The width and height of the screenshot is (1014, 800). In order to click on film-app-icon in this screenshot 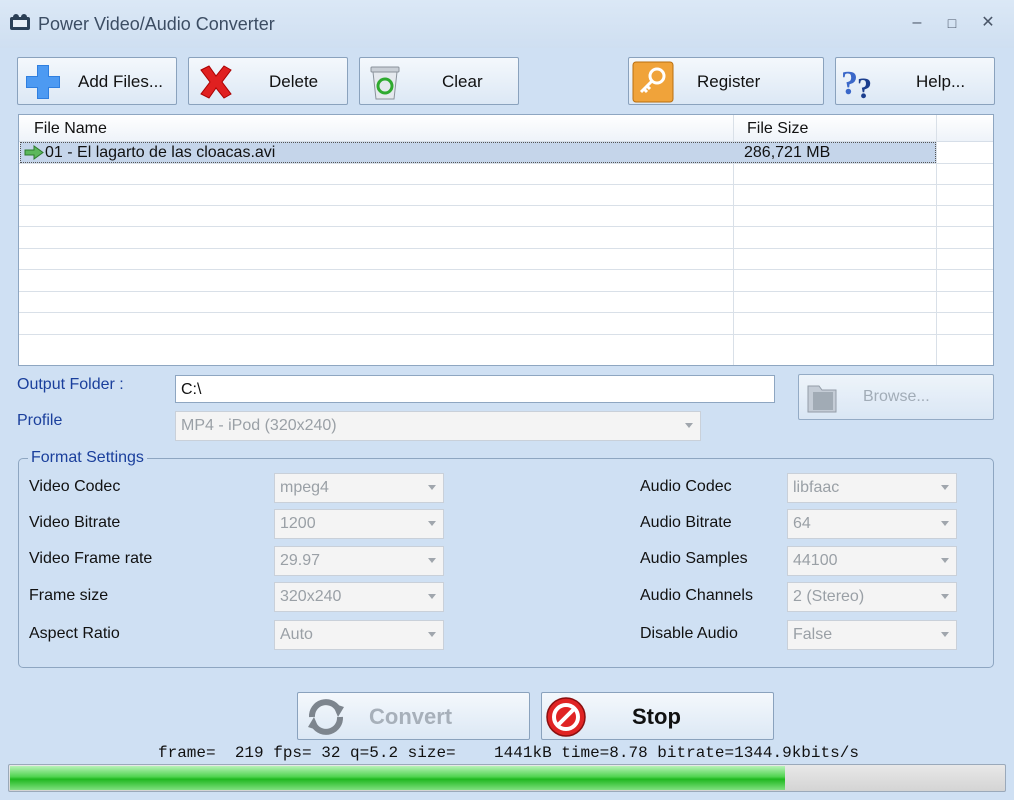, I will do `click(20, 22)`.